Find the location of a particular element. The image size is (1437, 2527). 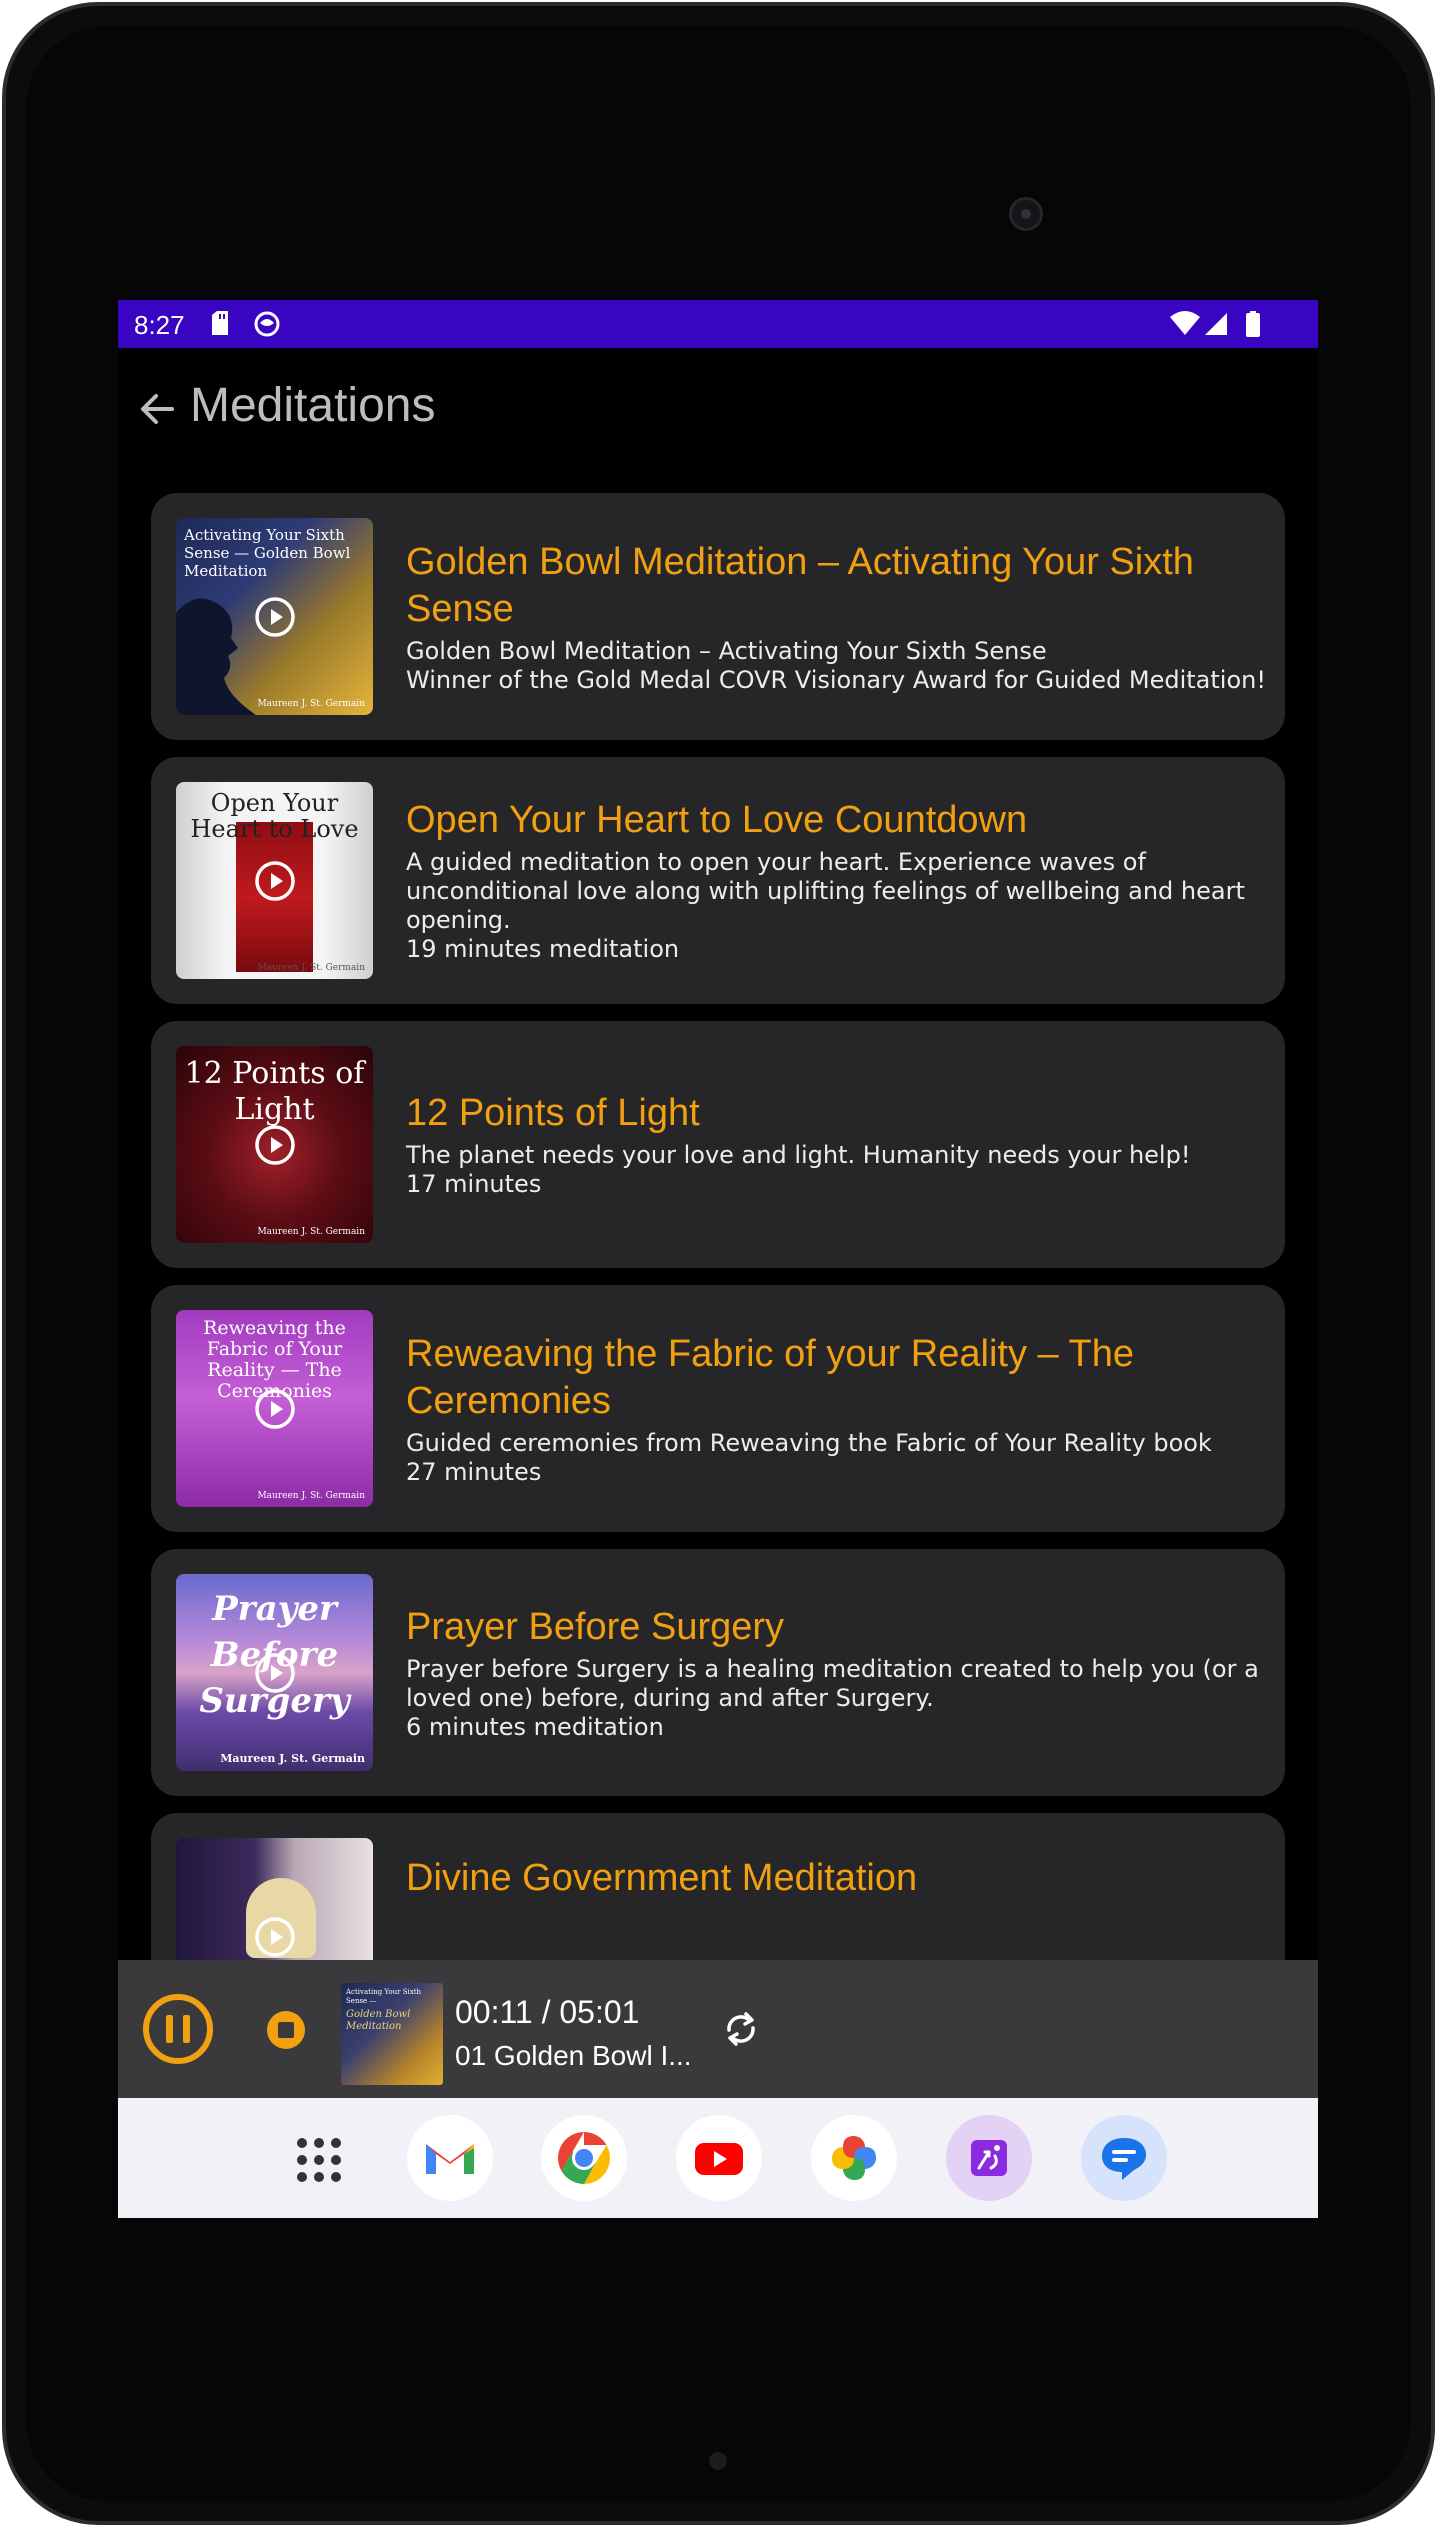

pause-icon is located at coordinates (178, 2029).